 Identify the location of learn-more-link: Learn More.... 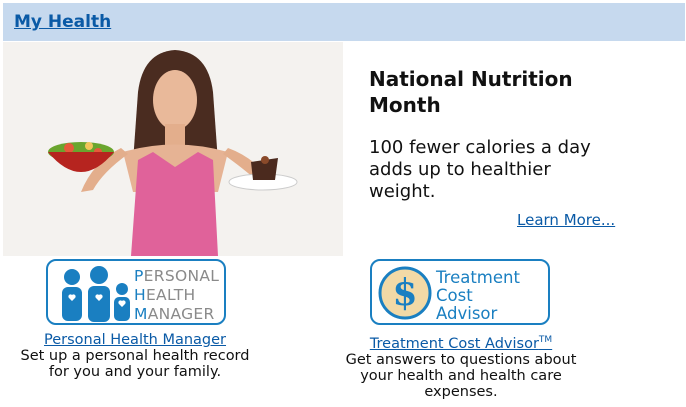
(566, 220).